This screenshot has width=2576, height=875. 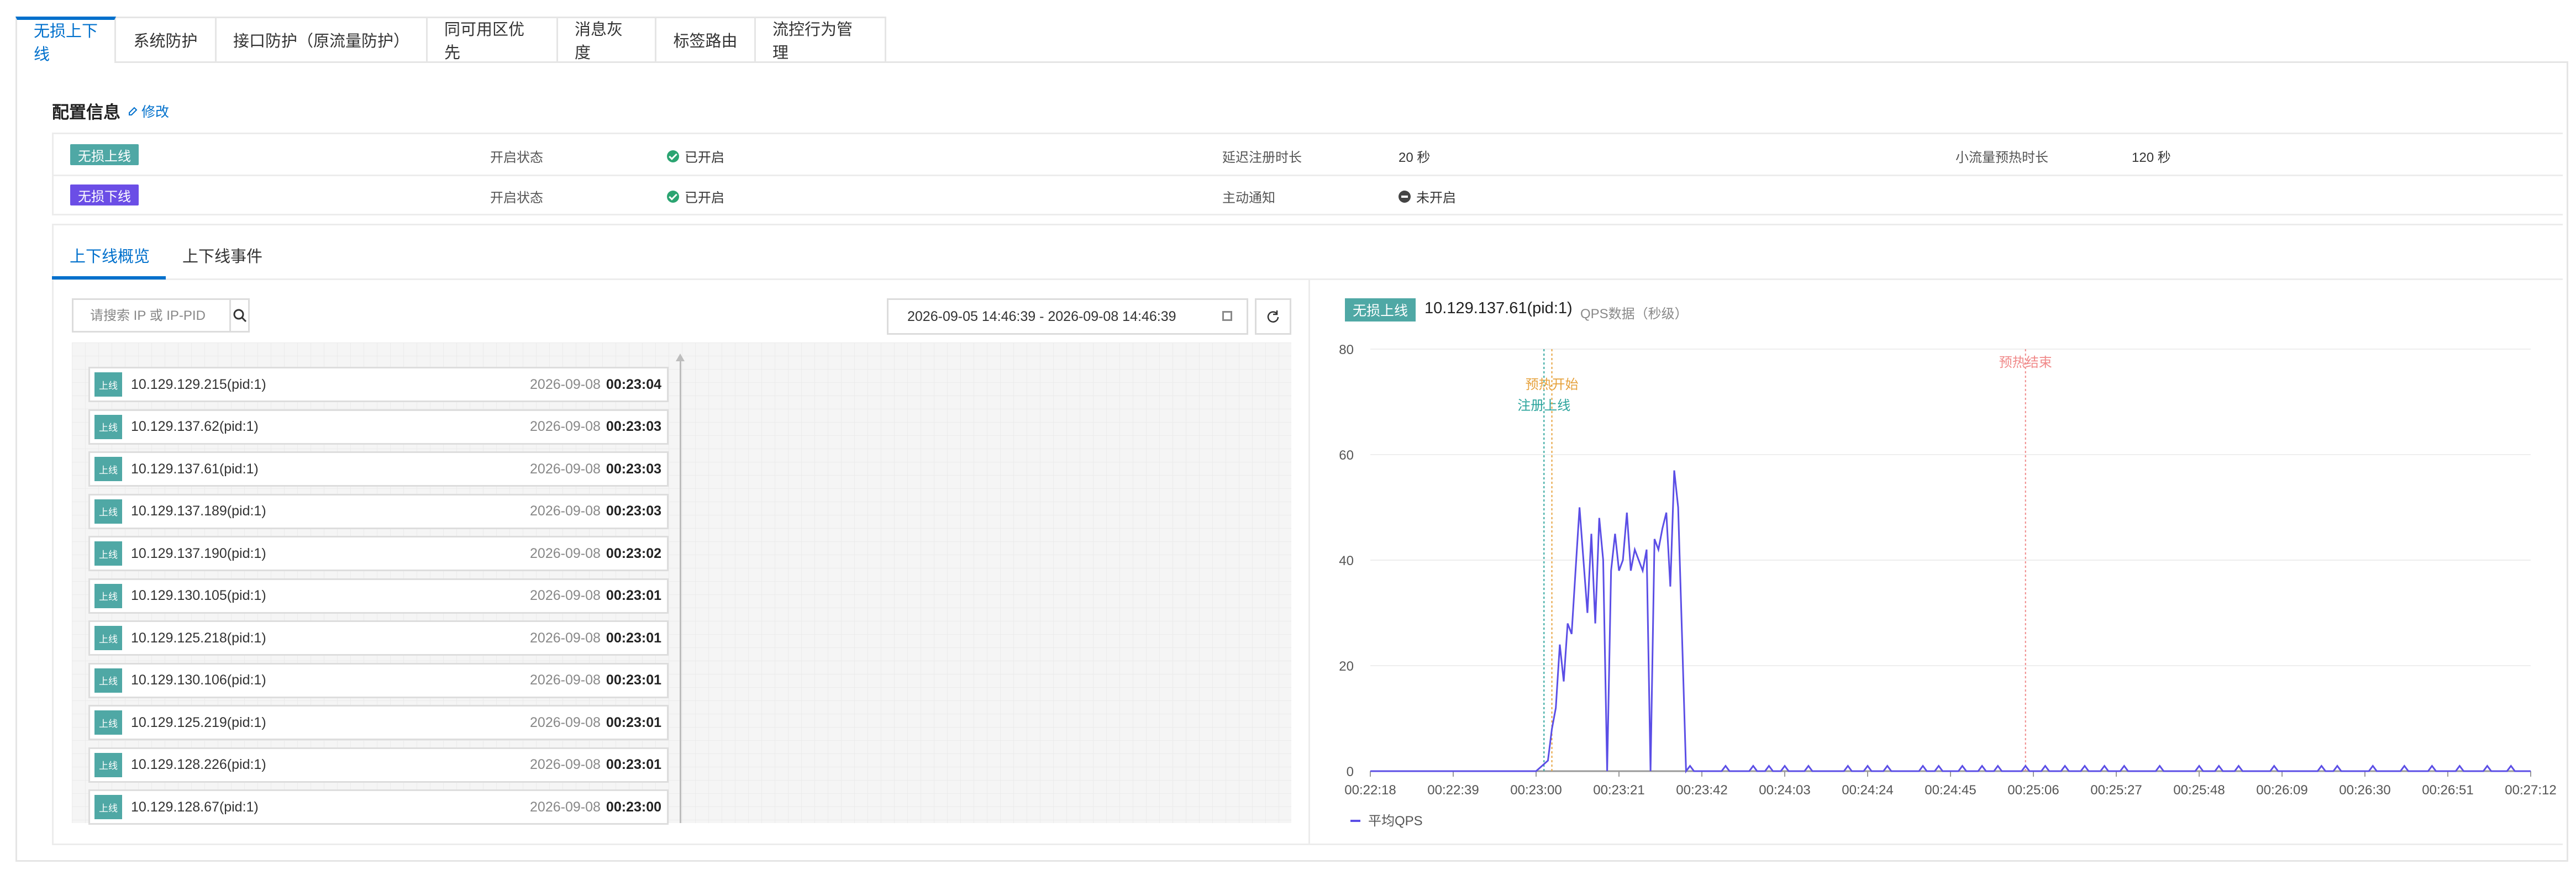 I want to click on chart-ip: 10.129.137.61(pid:1), so click(x=1498, y=308).